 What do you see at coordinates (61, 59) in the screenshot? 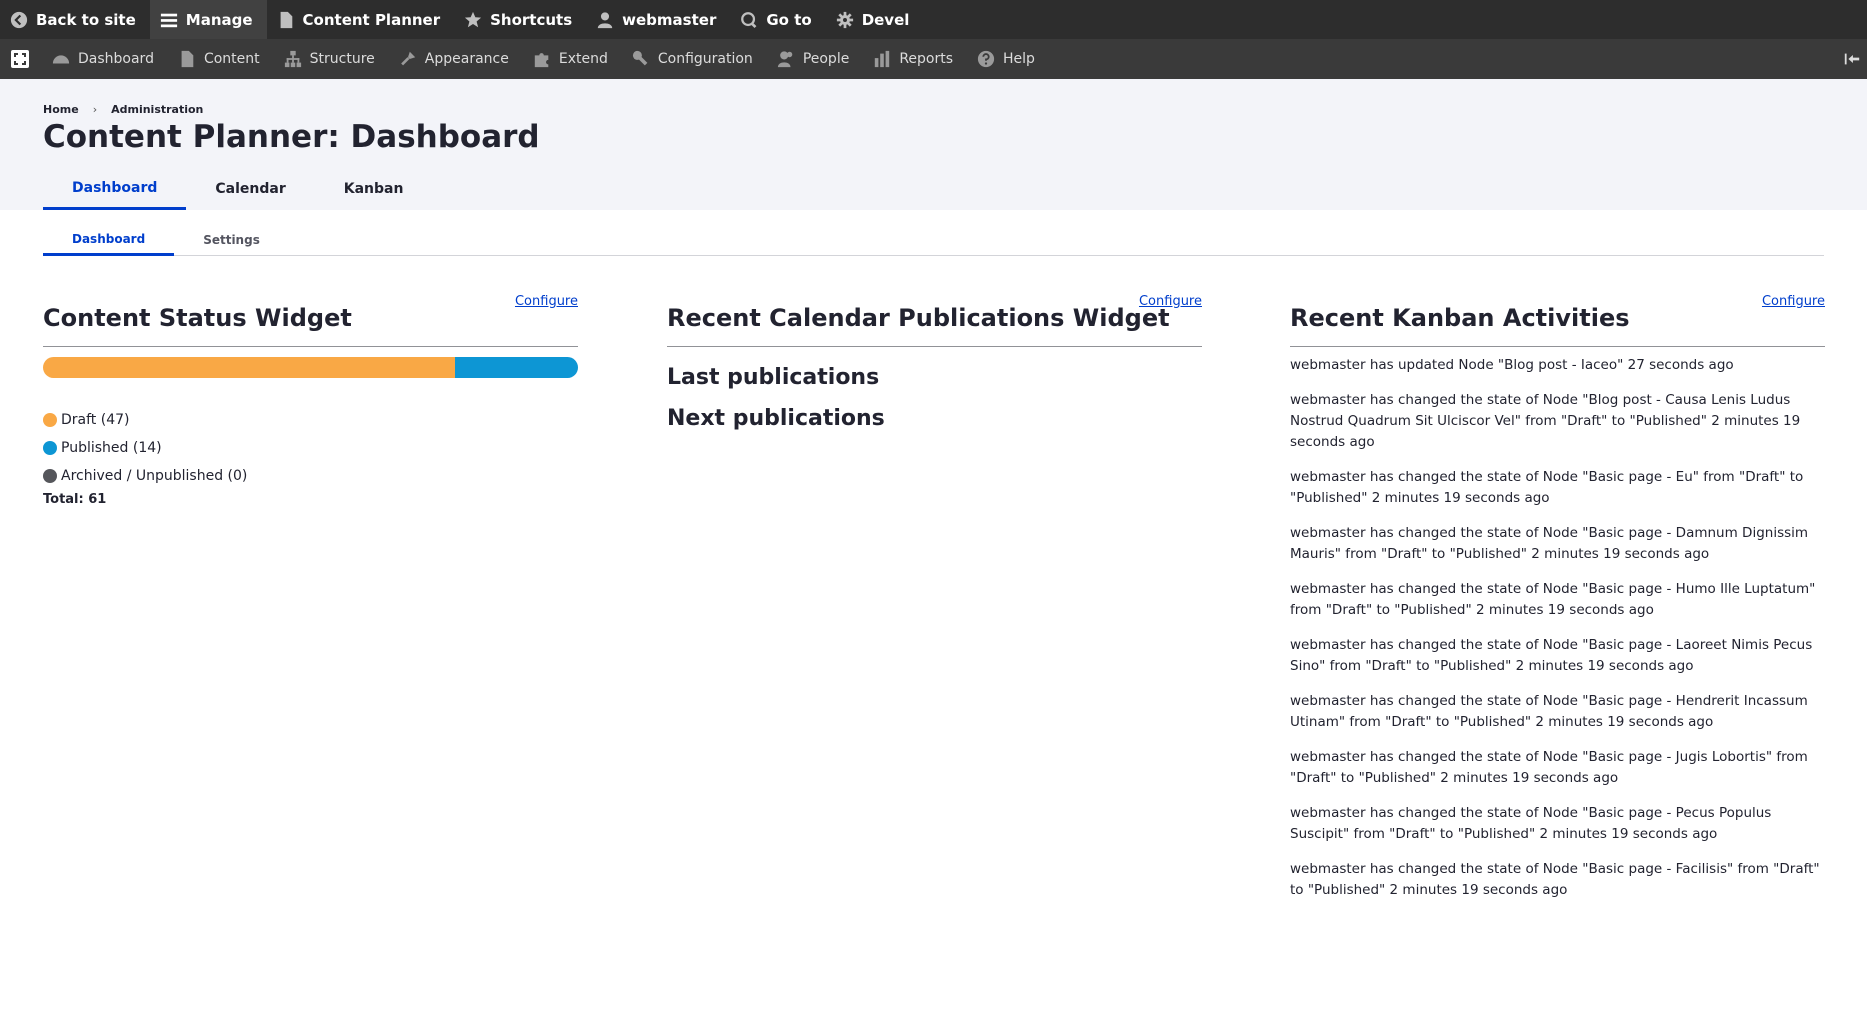
I see `dashboard-icon` at bounding box center [61, 59].